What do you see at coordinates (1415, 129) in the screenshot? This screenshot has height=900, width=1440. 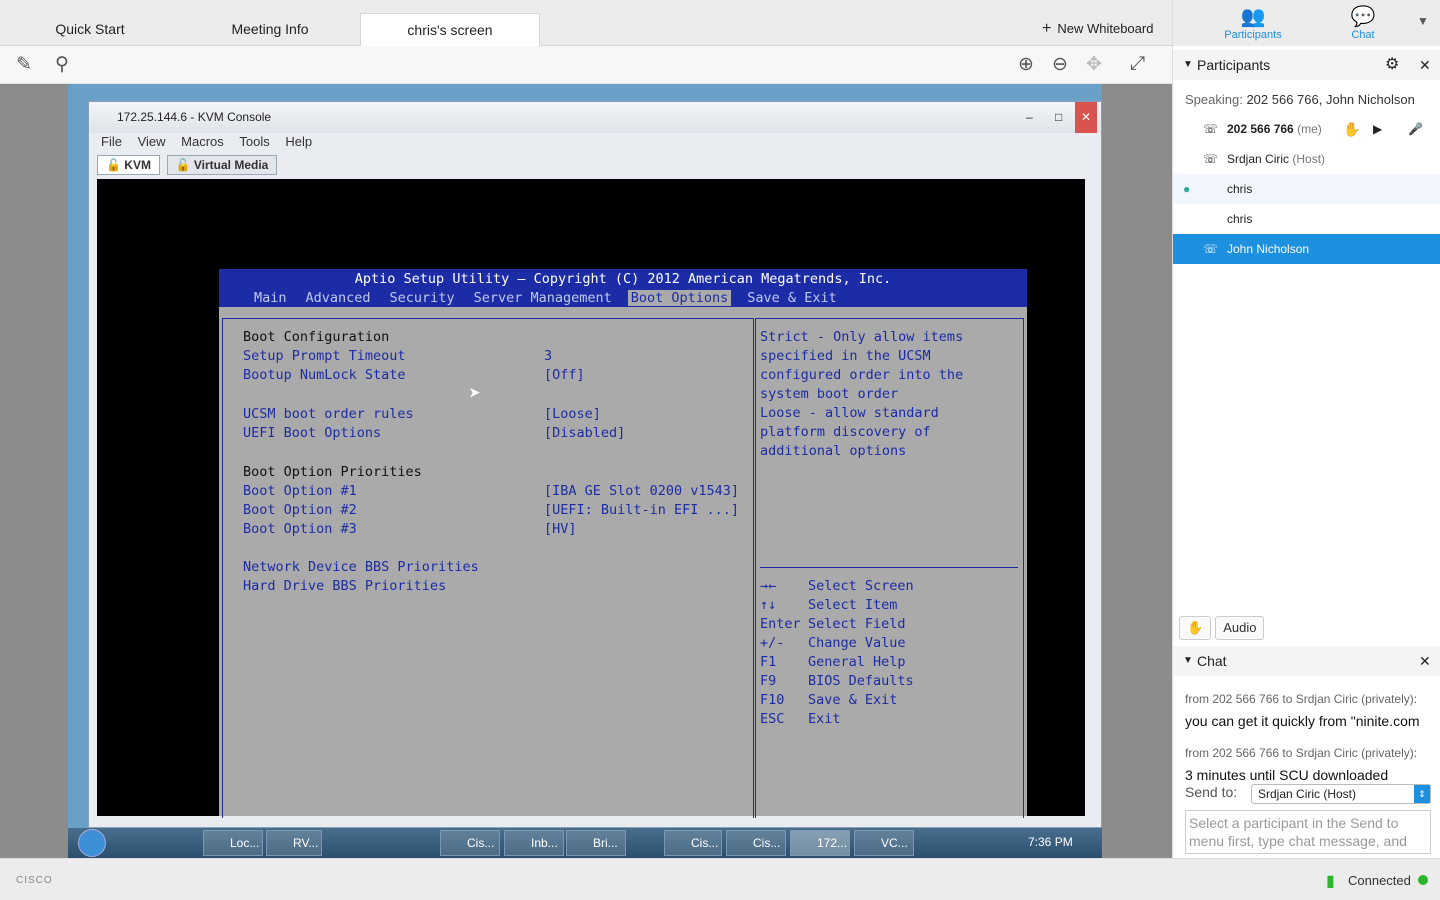 I see `mute-icon: 🎤` at bounding box center [1415, 129].